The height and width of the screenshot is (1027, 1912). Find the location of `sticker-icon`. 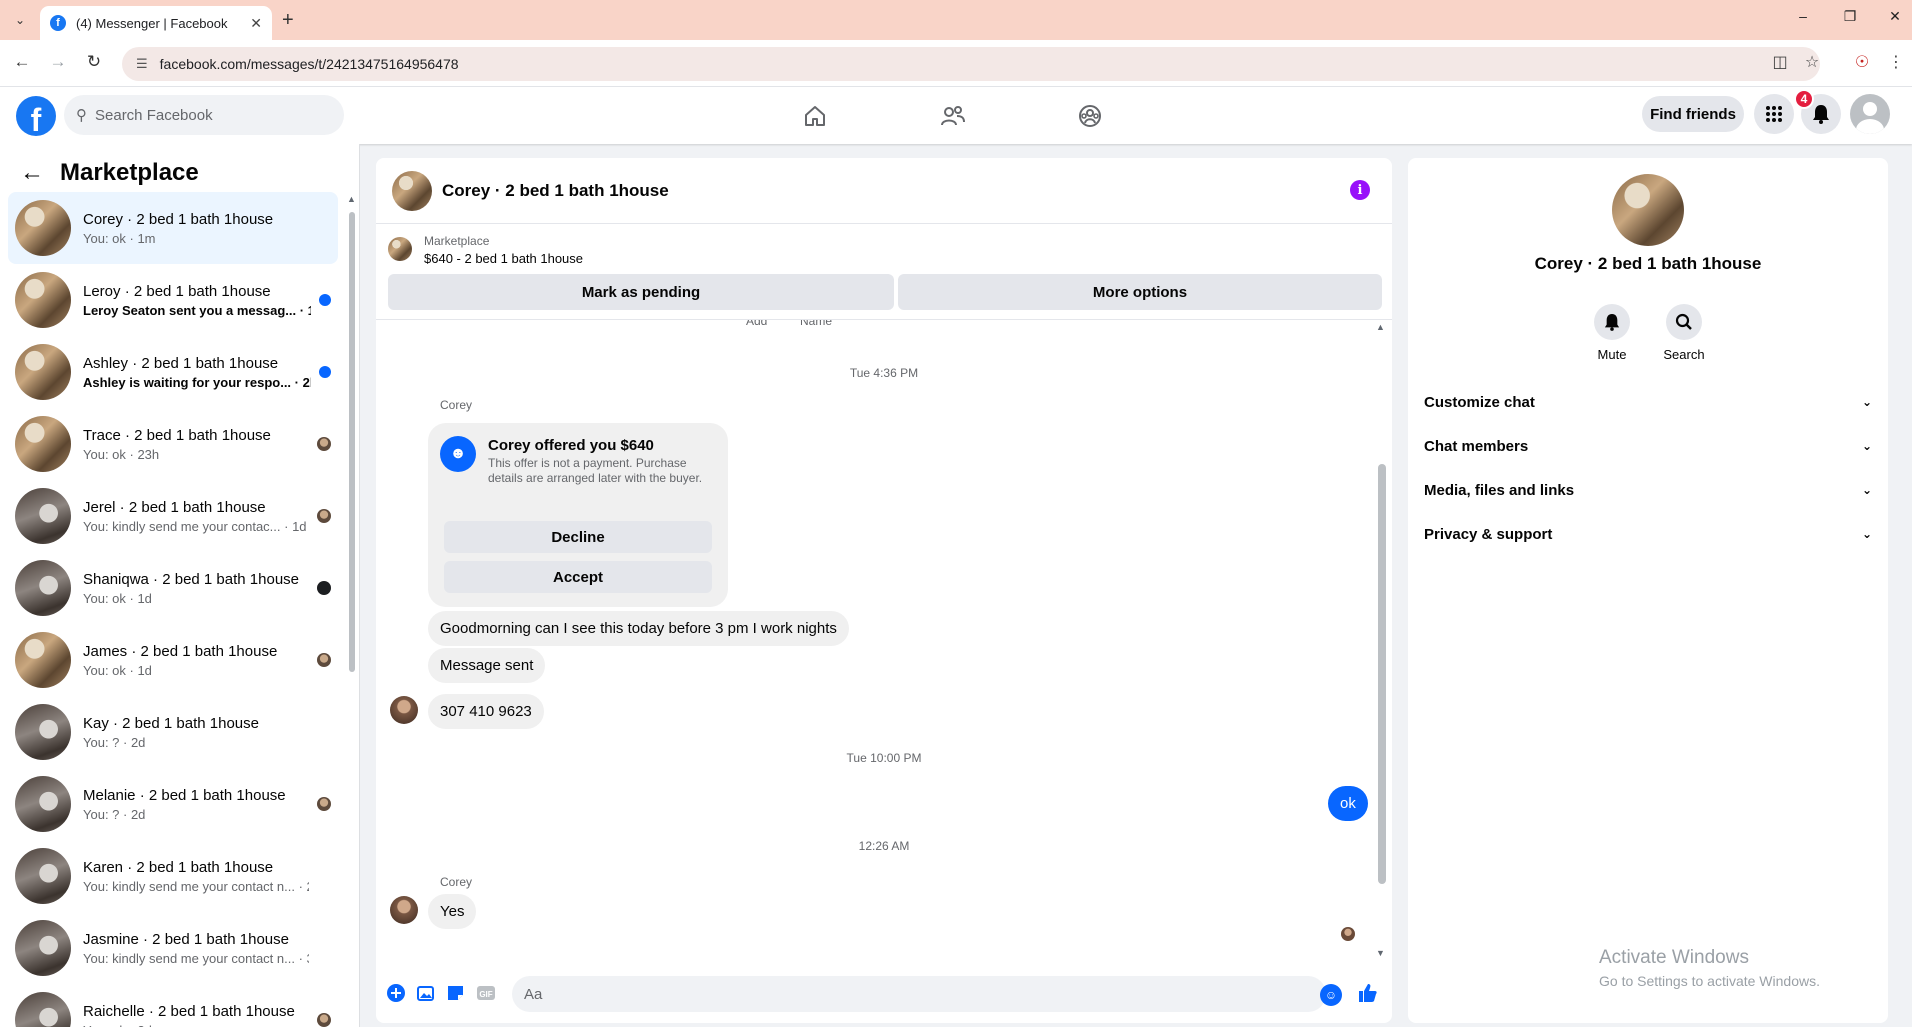

sticker-icon is located at coordinates (456, 993).